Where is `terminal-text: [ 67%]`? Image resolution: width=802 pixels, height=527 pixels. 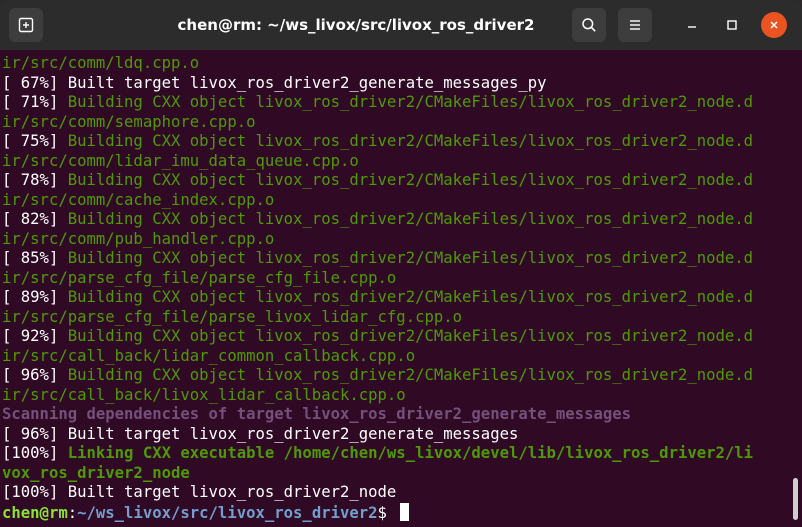 terminal-text: [ 67%] is located at coordinates (35, 82).